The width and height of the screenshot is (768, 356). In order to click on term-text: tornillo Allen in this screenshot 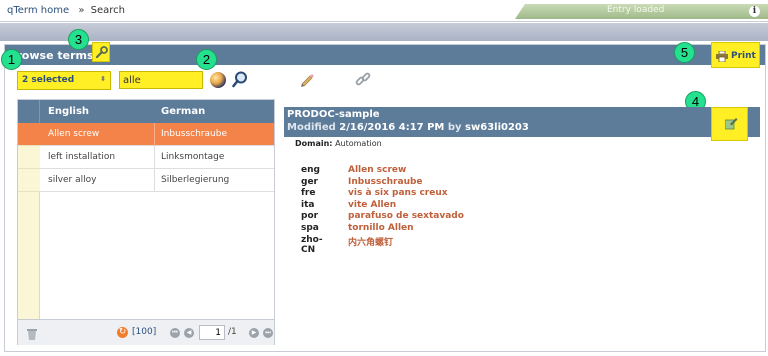, I will do `click(381, 228)`.